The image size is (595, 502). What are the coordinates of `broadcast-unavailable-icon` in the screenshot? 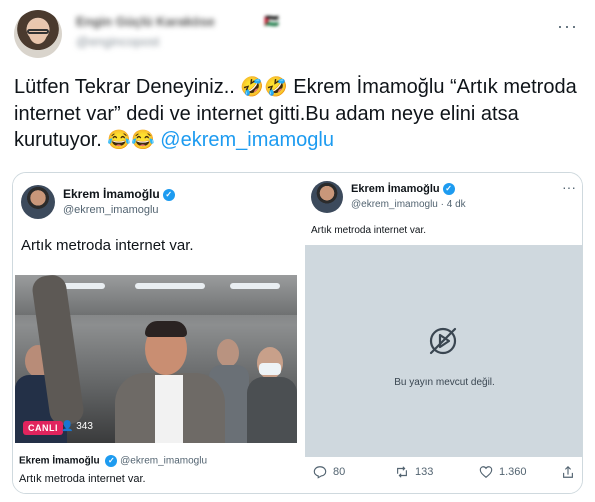 It's located at (443, 341).